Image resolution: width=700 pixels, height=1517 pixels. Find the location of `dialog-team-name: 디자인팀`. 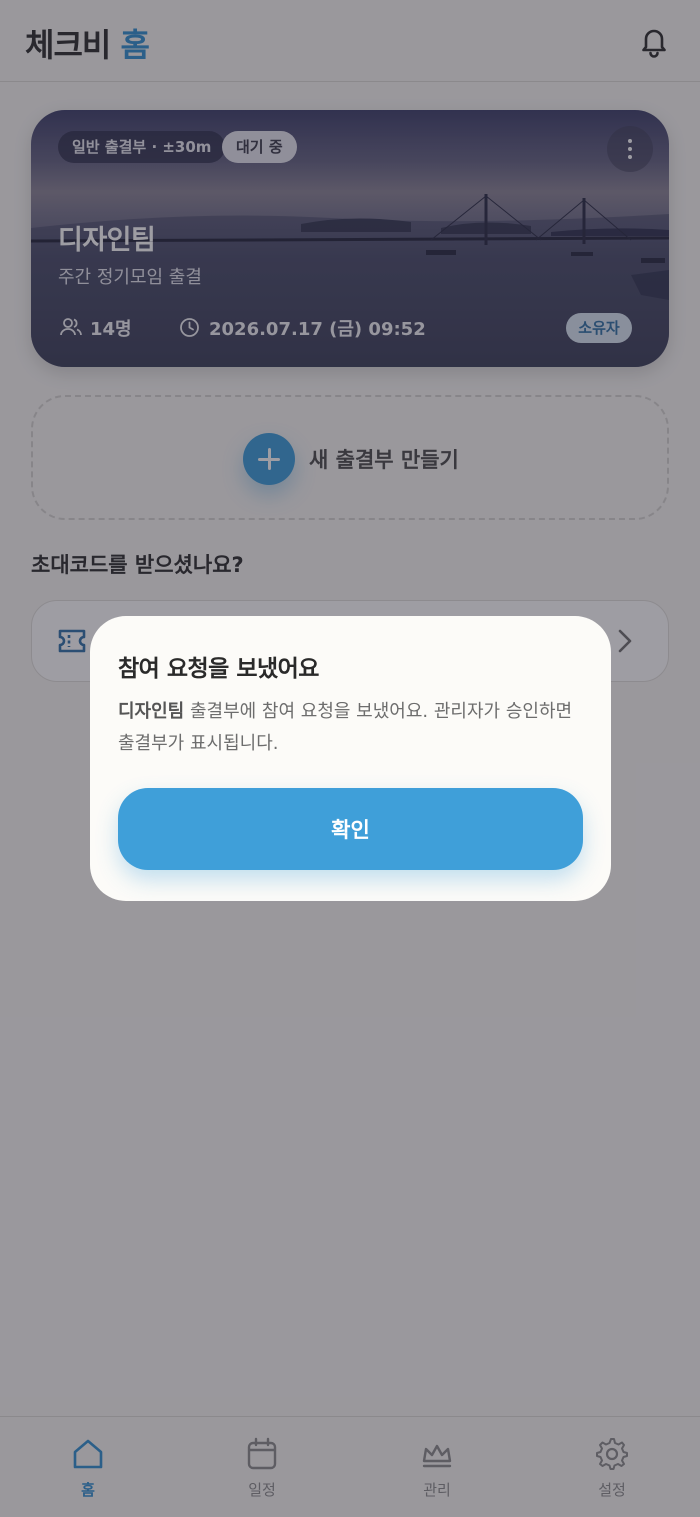

dialog-team-name: 디자인팀 is located at coordinates (151, 711).